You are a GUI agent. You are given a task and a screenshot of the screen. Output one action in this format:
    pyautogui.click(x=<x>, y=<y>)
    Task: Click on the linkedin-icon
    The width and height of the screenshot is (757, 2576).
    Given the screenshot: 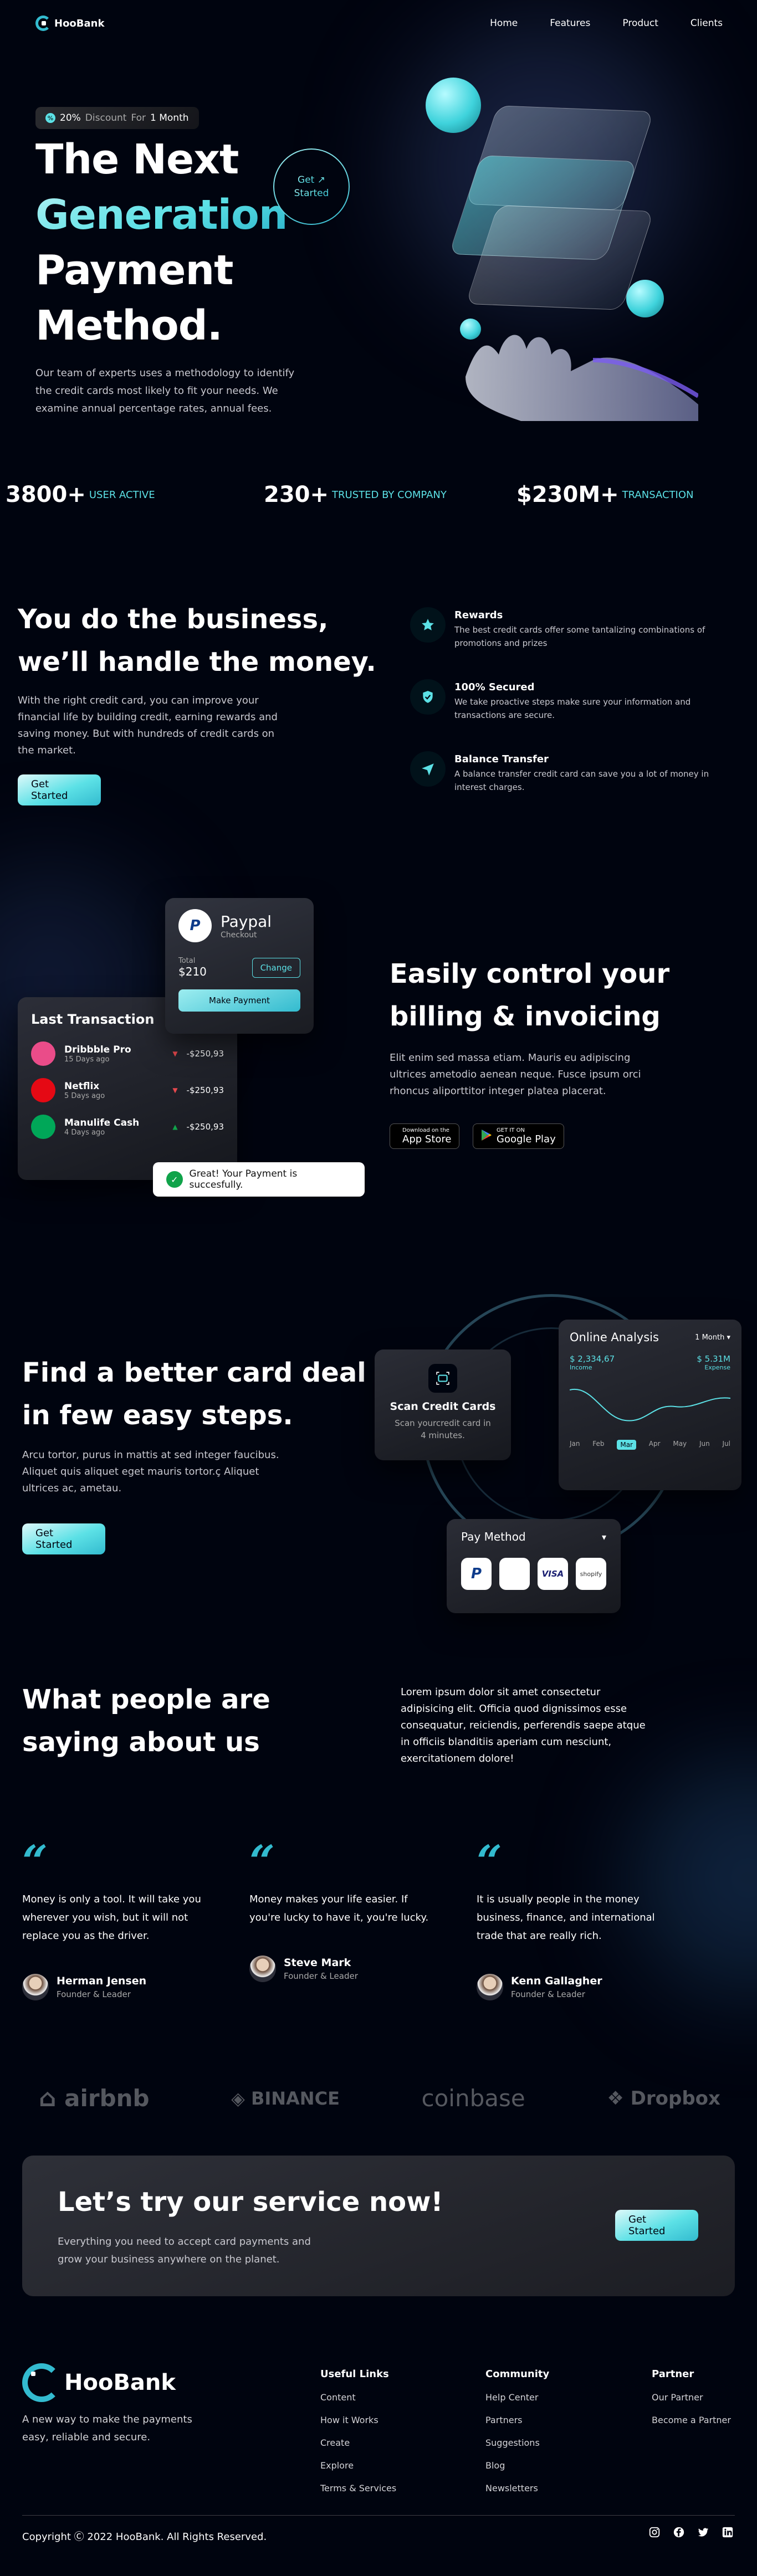 What is the action you would take?
    pyautogui.click(x=728, y=2533)
    